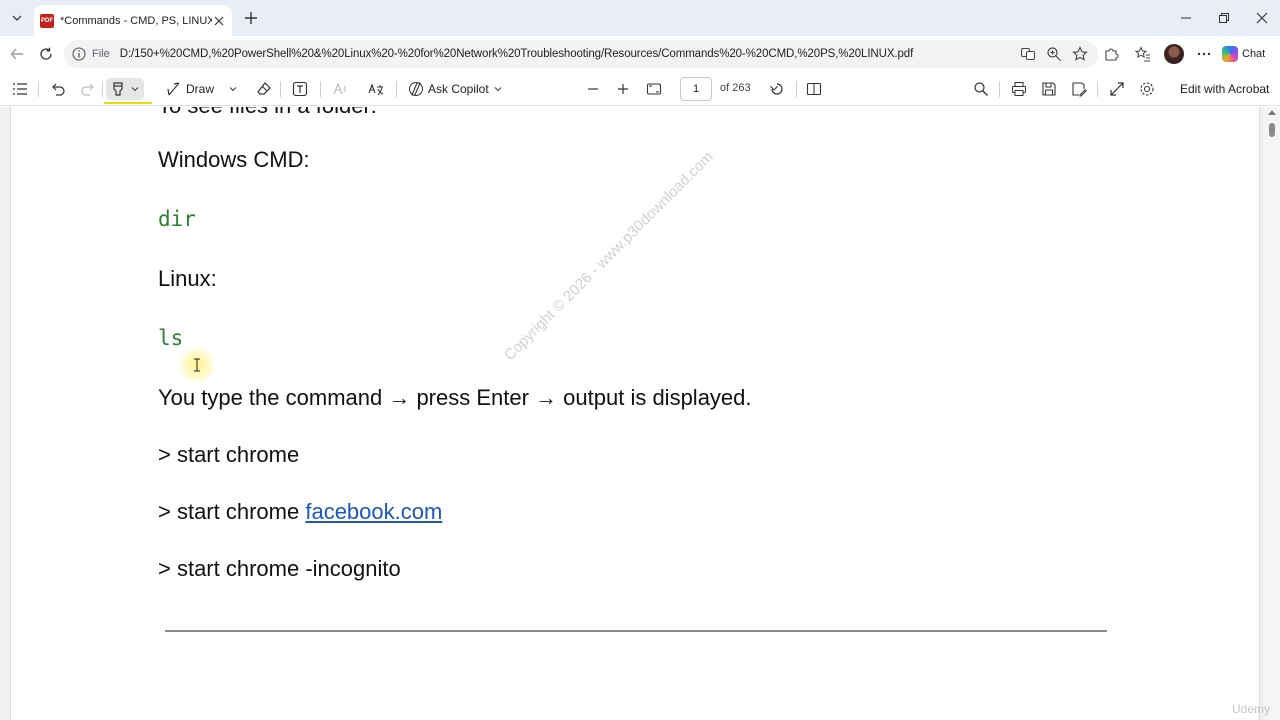 The image size is (1280, 720). I want to click on copilot-chat-button: Chat, so click(1243, 54).